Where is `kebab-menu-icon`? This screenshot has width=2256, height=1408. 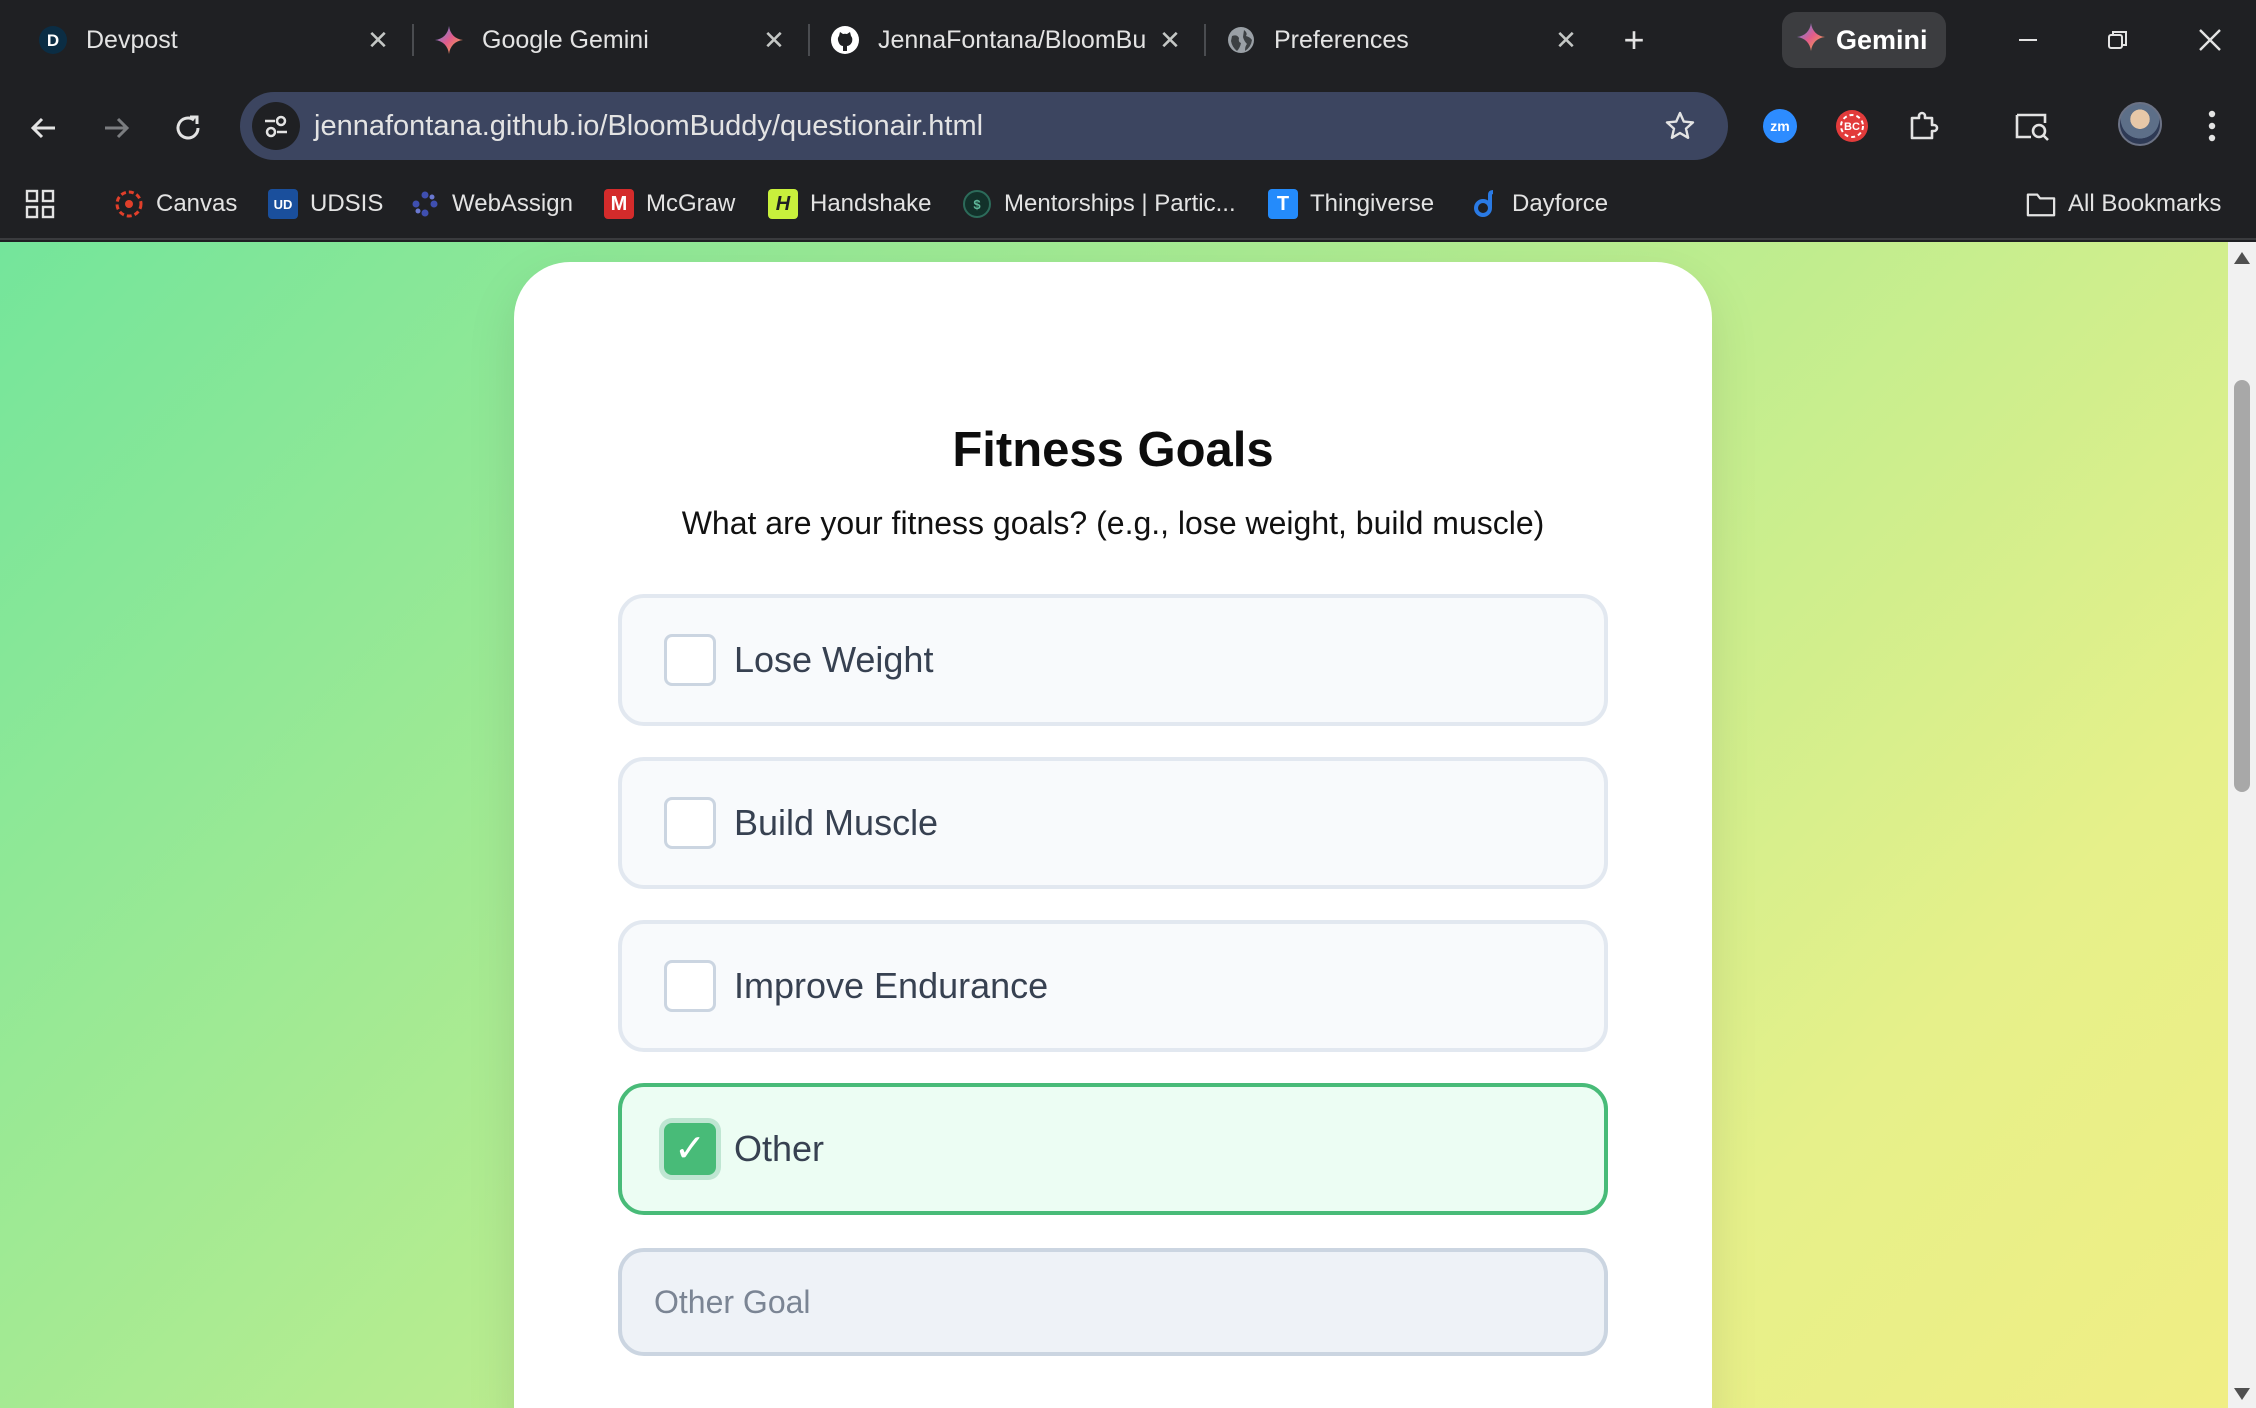
kebab-menu-icon is located at coordinates (2212, 126).